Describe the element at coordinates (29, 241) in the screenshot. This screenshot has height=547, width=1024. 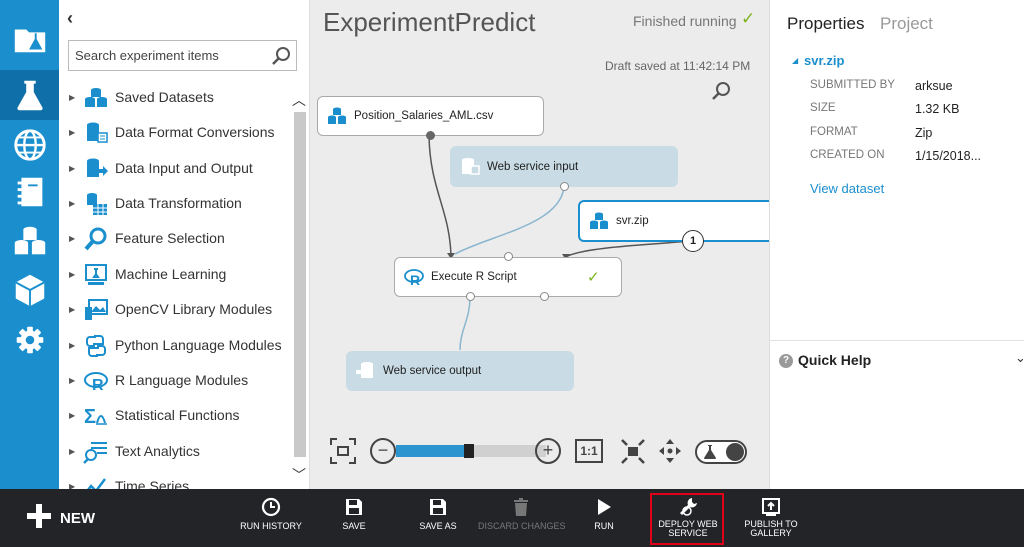
I see `datasets-nav-button` at that location.